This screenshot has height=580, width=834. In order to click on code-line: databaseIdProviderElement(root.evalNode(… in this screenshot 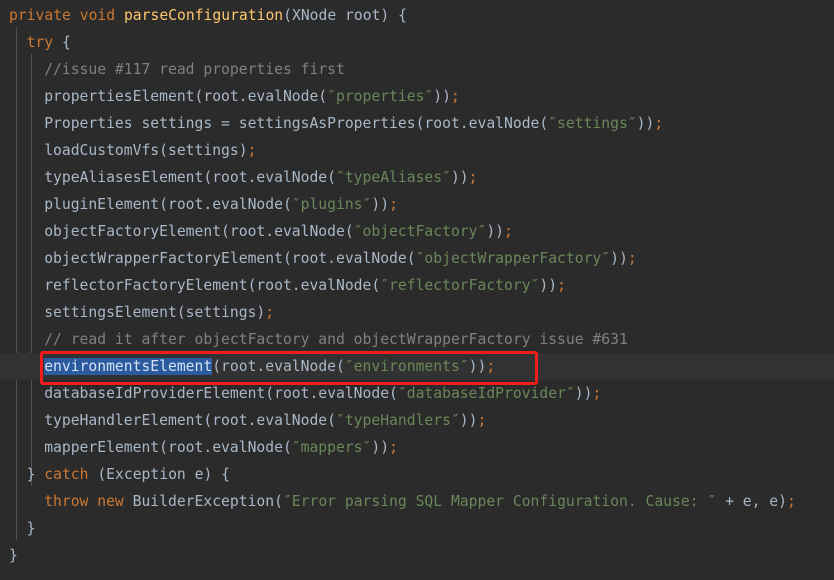, I will do `click(417, 393)`.